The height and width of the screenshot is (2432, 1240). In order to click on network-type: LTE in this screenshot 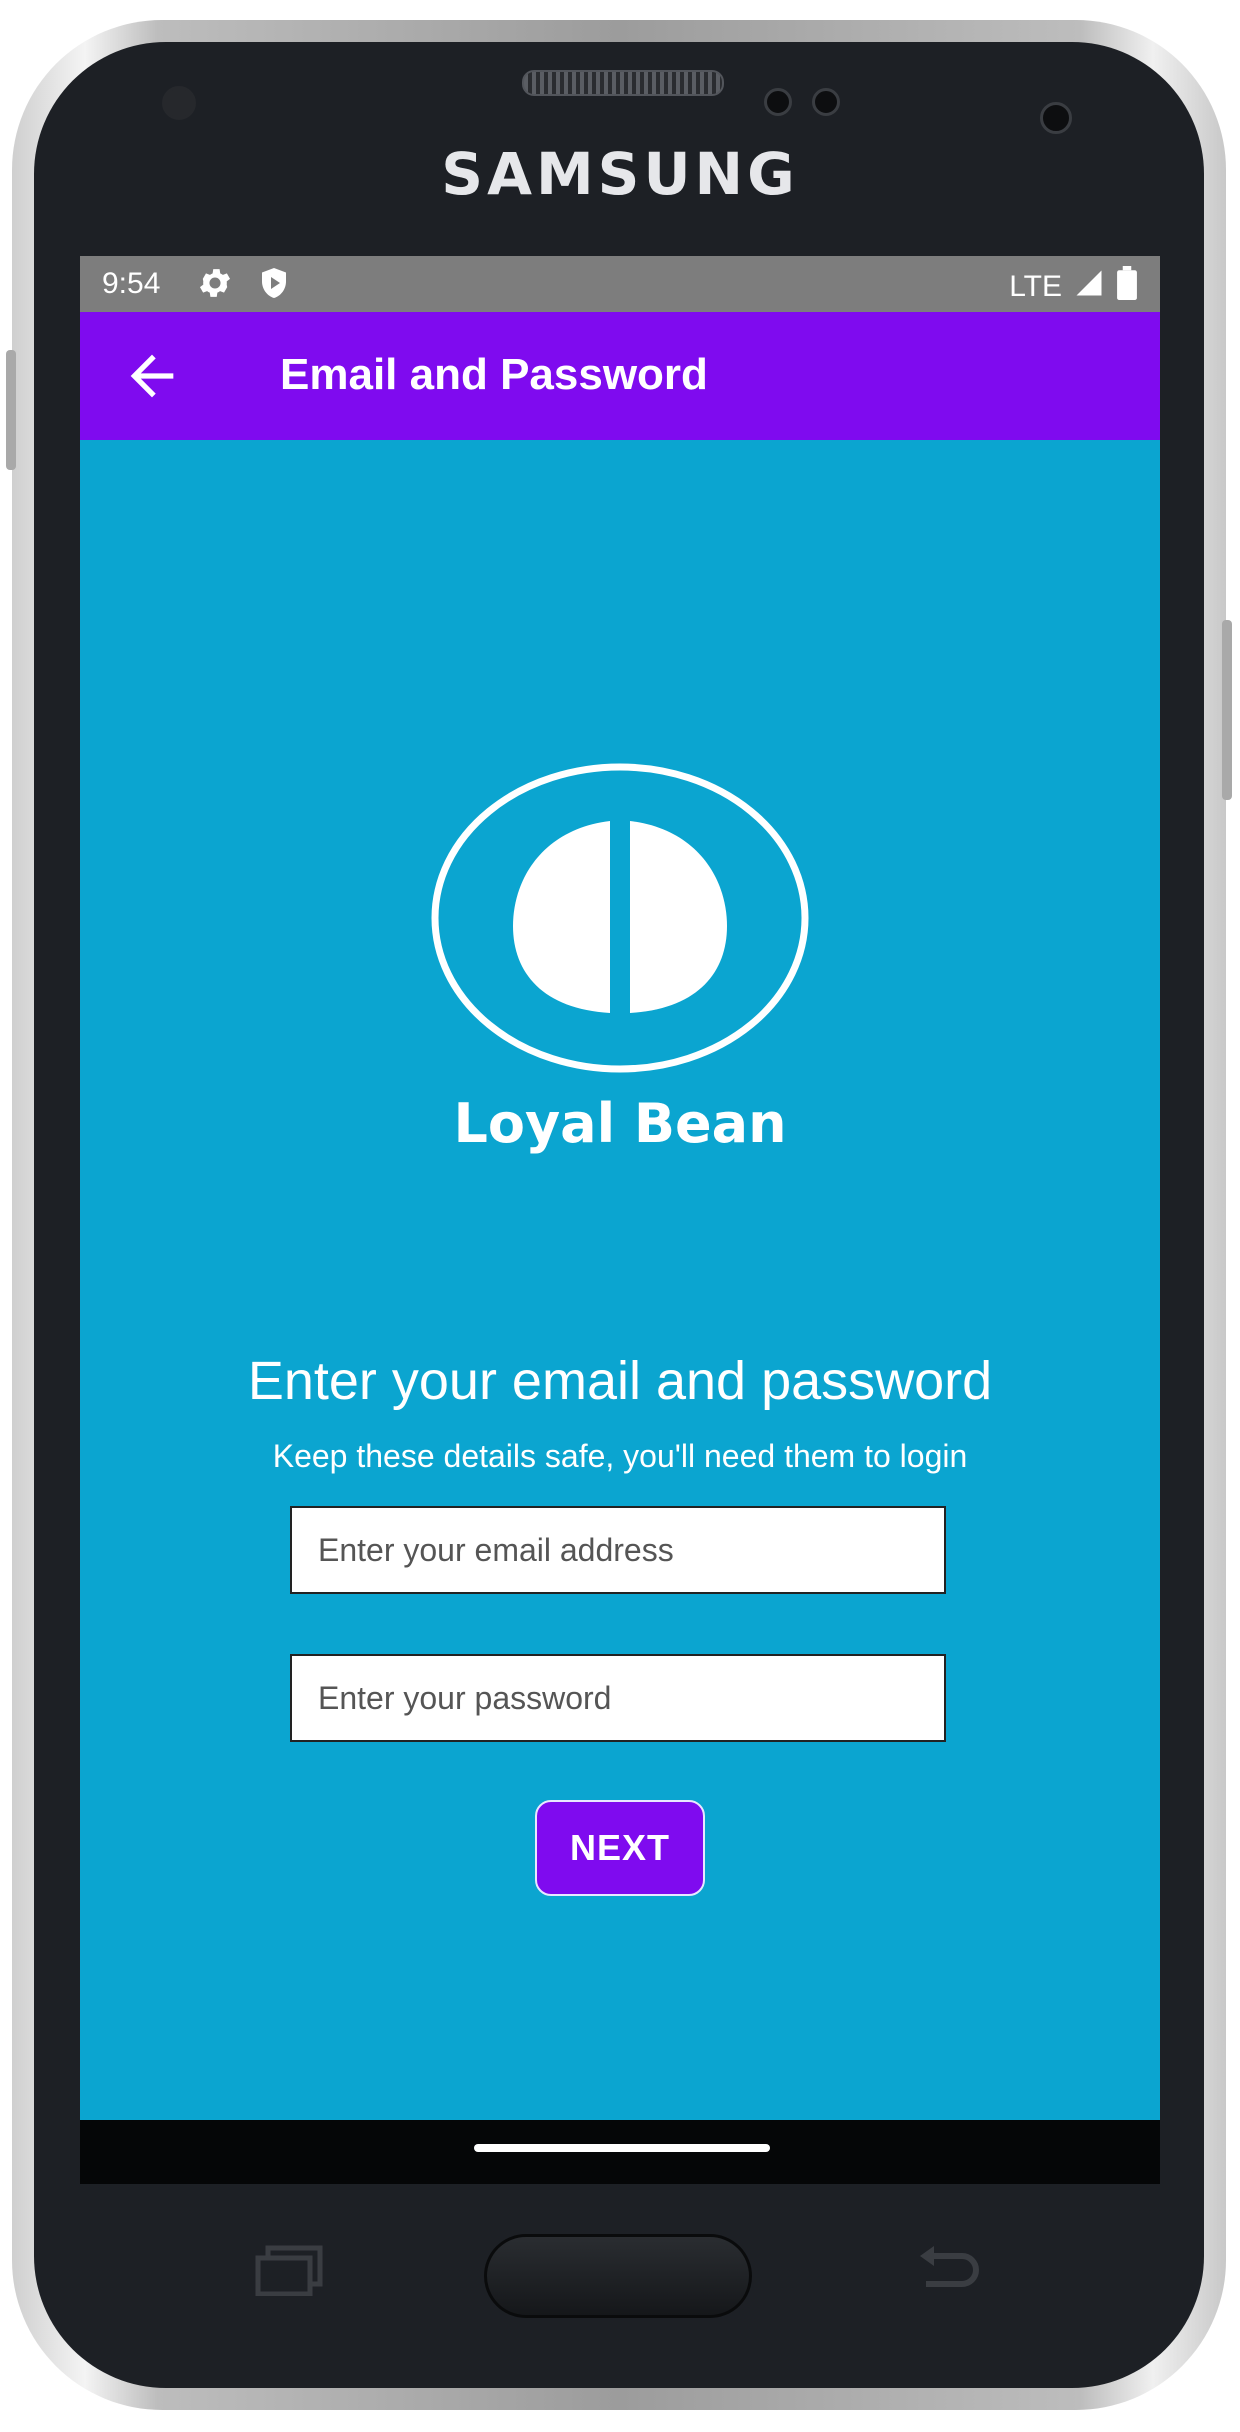, I will do `click(1035, 286)`.